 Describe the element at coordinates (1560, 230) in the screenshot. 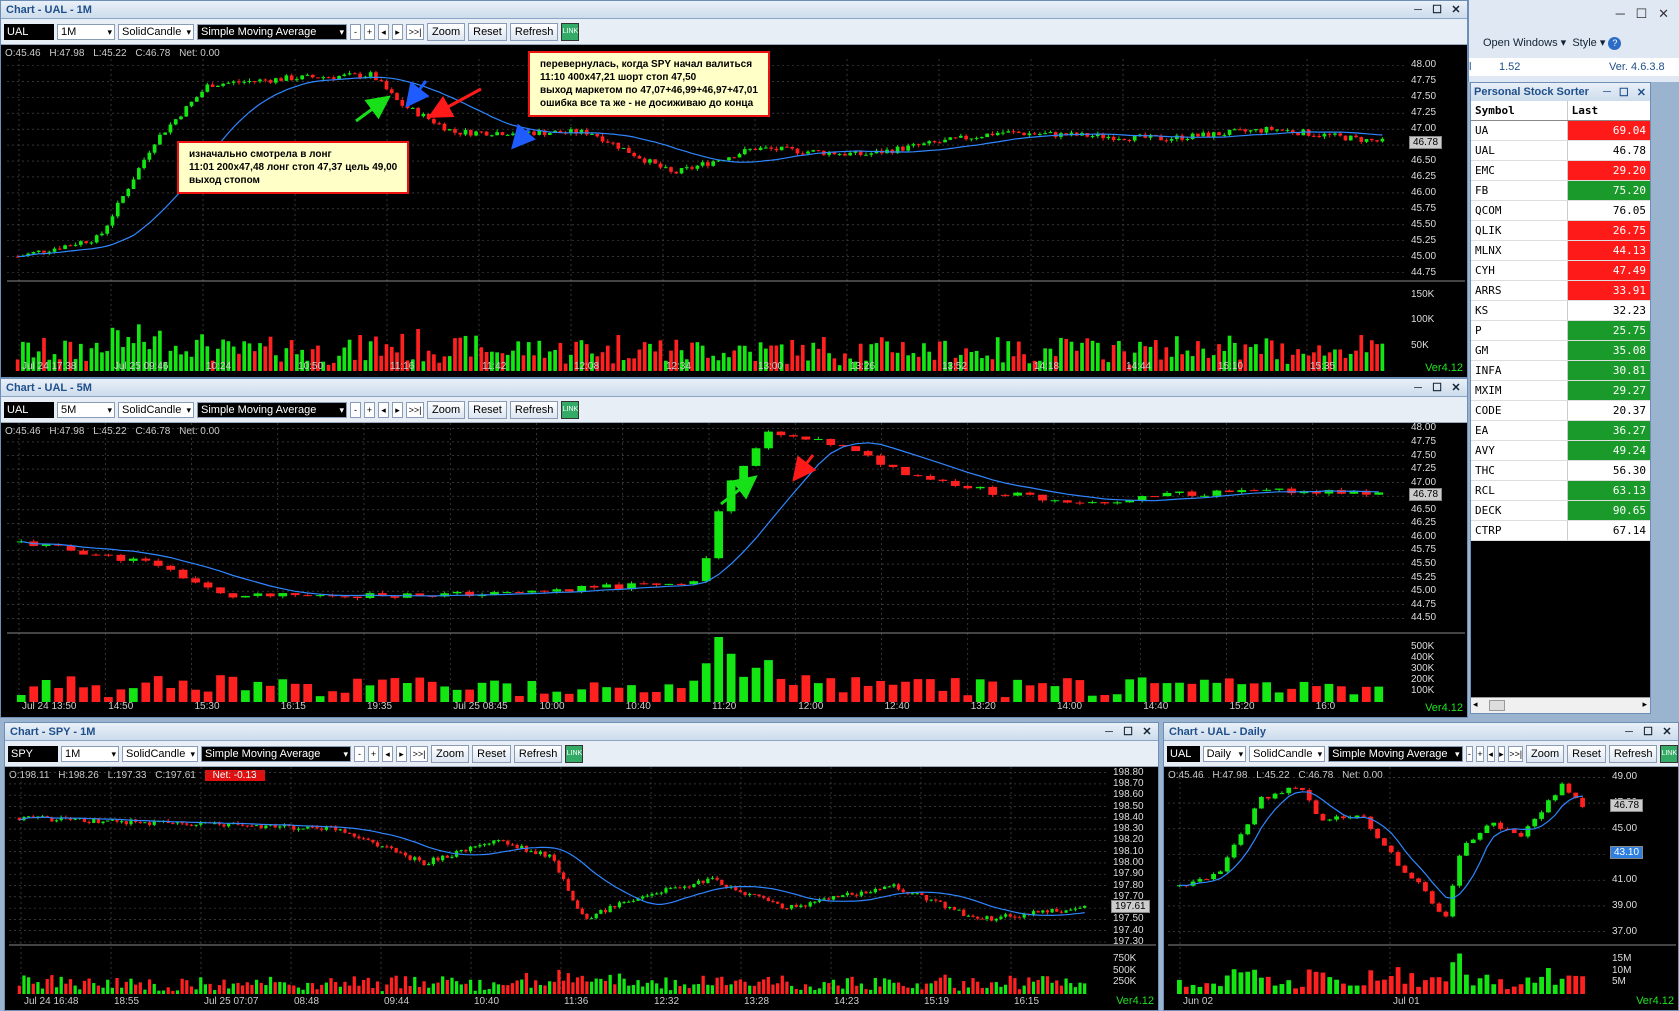

I see `sorter-row: QLIK 26.75` at that location.